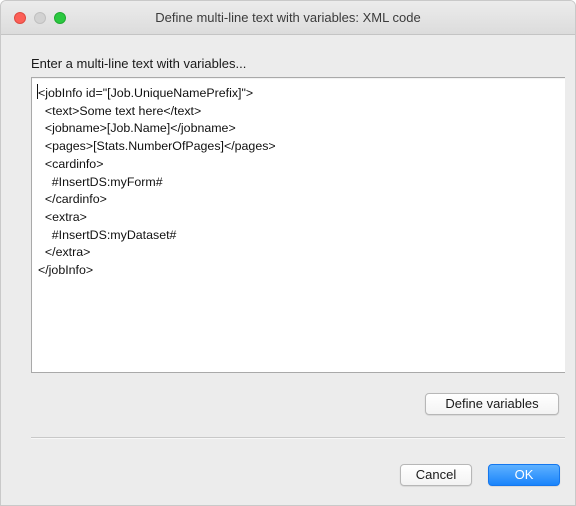  What do you see at coordinates (137, 128) in the screenshot?
I see `code-line: <jobname>[Job.Name]</jobname>` at bounding box center [137, 128].